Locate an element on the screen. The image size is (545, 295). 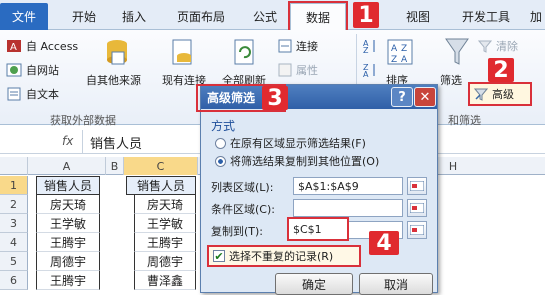
access-icon: A is located at coordinates (14, 46).